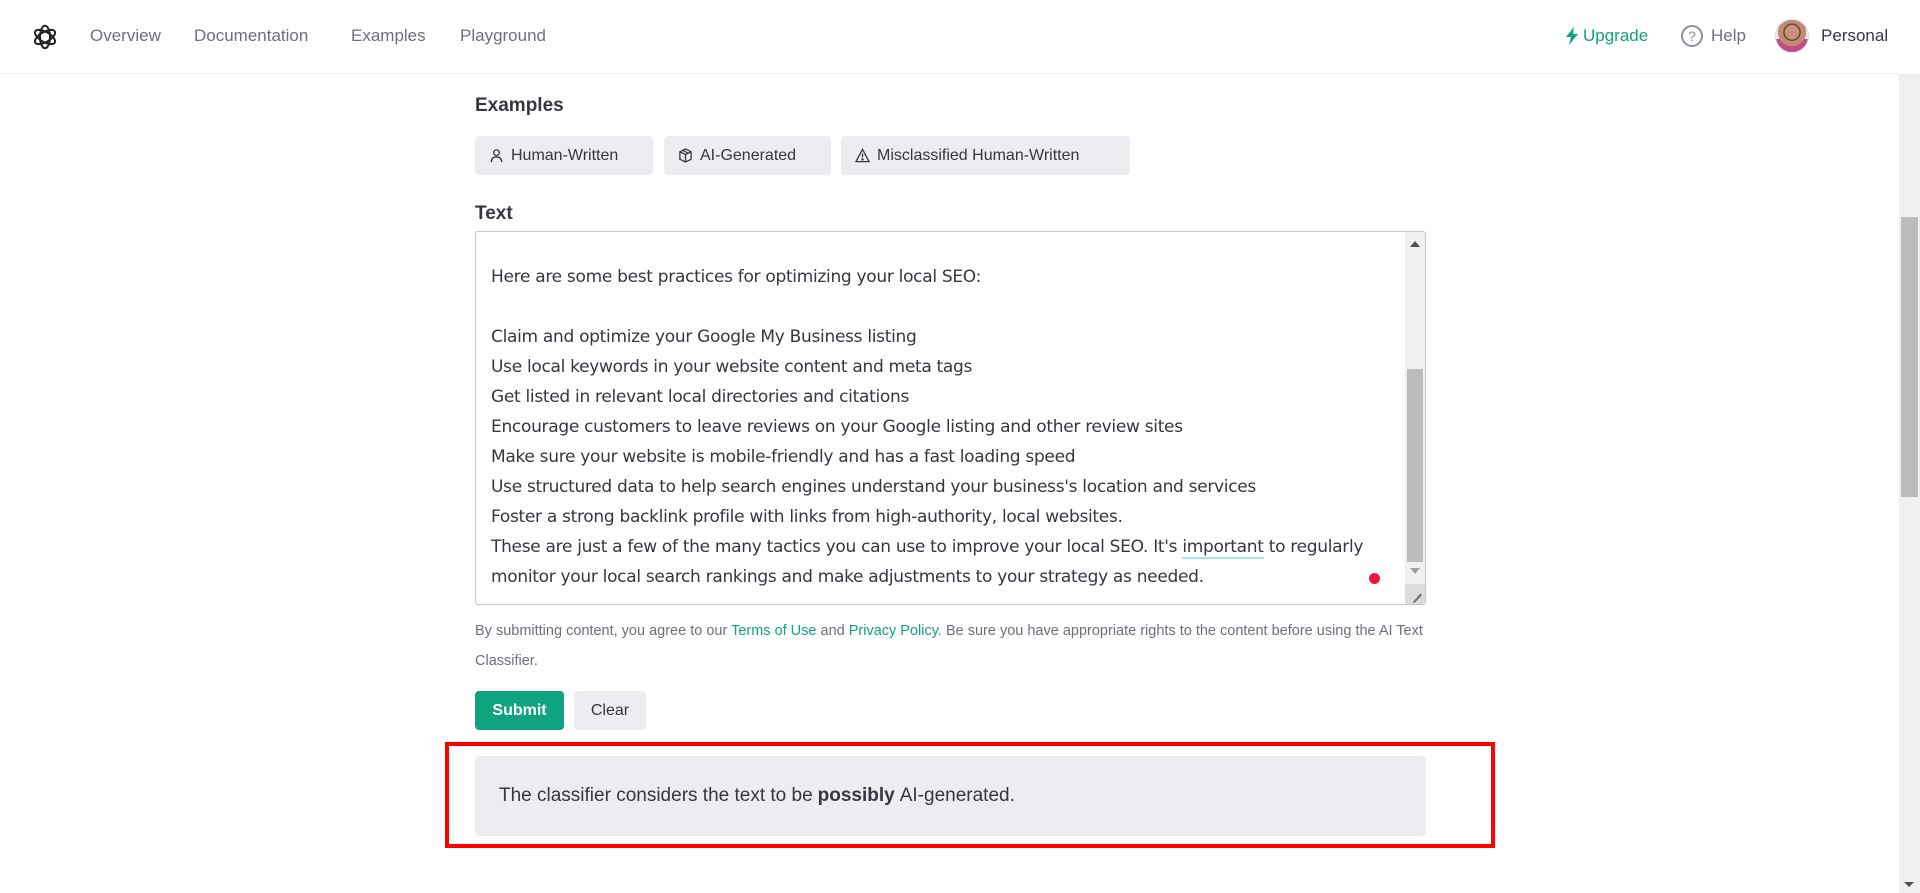 The image size is (1920, 893). Describe the element at coordinates (519, 710) in the screenshot. I see `submit-button: Submit` at that location.